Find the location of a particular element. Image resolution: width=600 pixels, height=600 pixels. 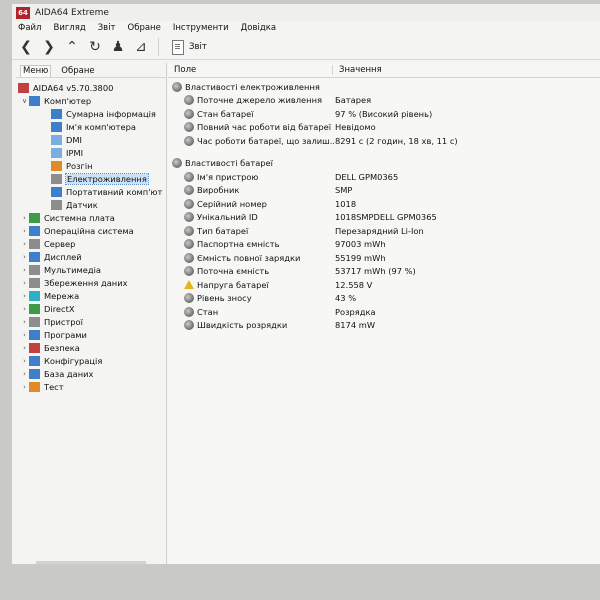

tree-item: › Сервер is located at coordinates (91, 243).